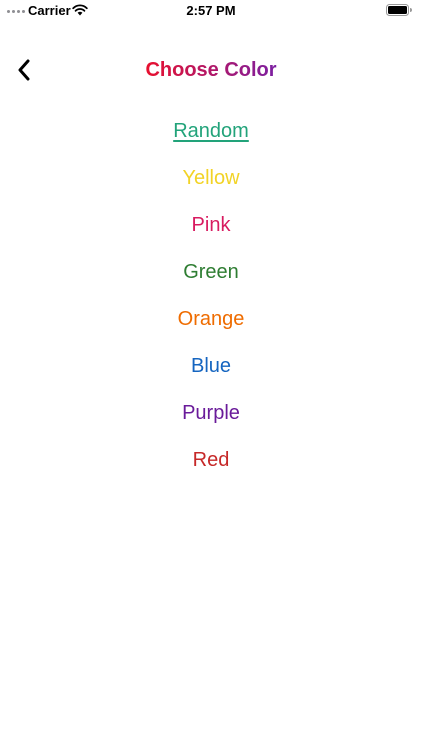  What do you see at coordinates (211, 319) in the screenshot?
I see `color-option-orange: Orange` at bounding box center [211, 319].